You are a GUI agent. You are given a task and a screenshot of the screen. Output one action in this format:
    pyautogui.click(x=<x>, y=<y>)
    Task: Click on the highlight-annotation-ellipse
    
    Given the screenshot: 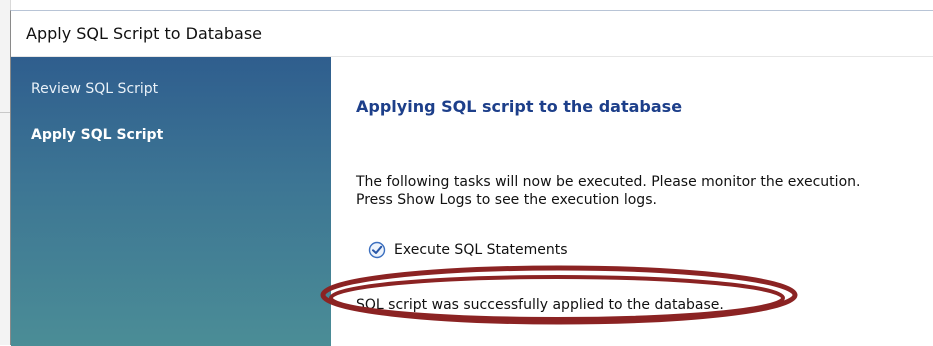 What is the action you would take?
    pyautogui.click(x=559, y=295)
    